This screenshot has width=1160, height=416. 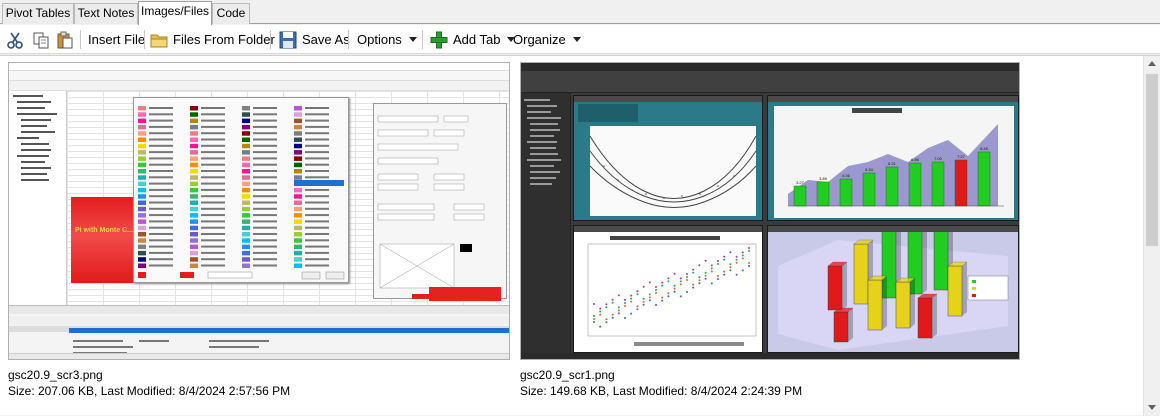 I want to click on svg-text: 7.27, so click(x=961, y=156).